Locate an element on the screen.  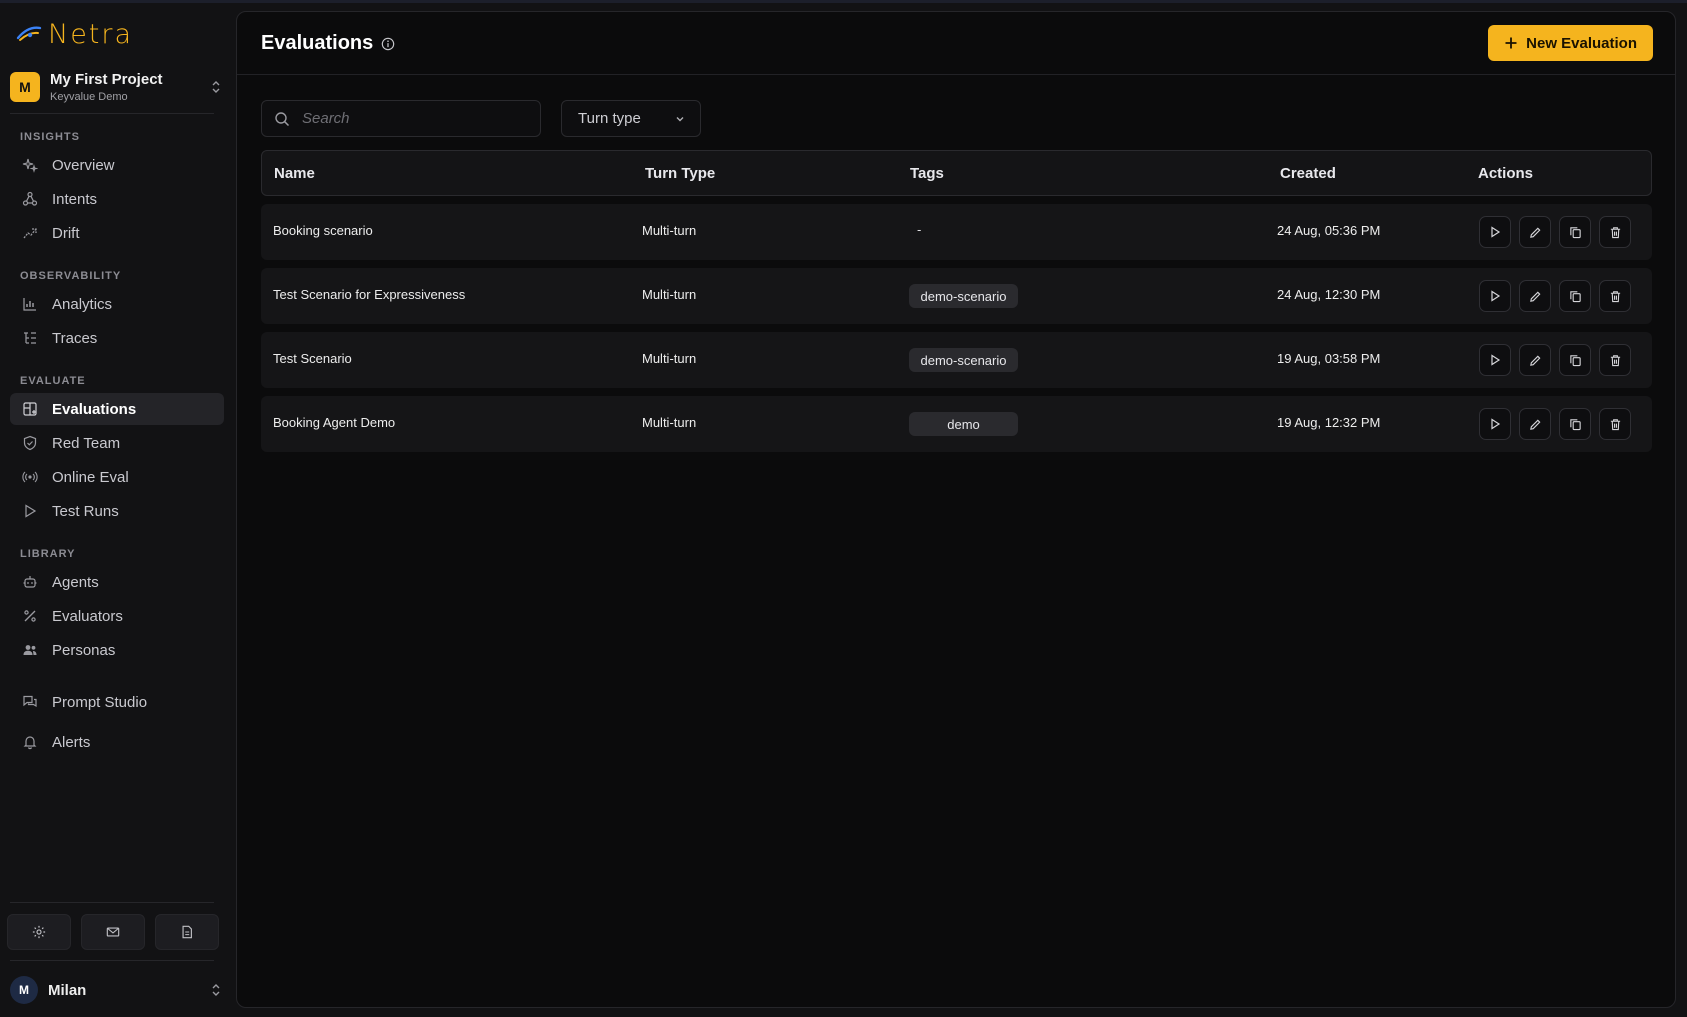
mail-button is located at coordinates (113, 932).